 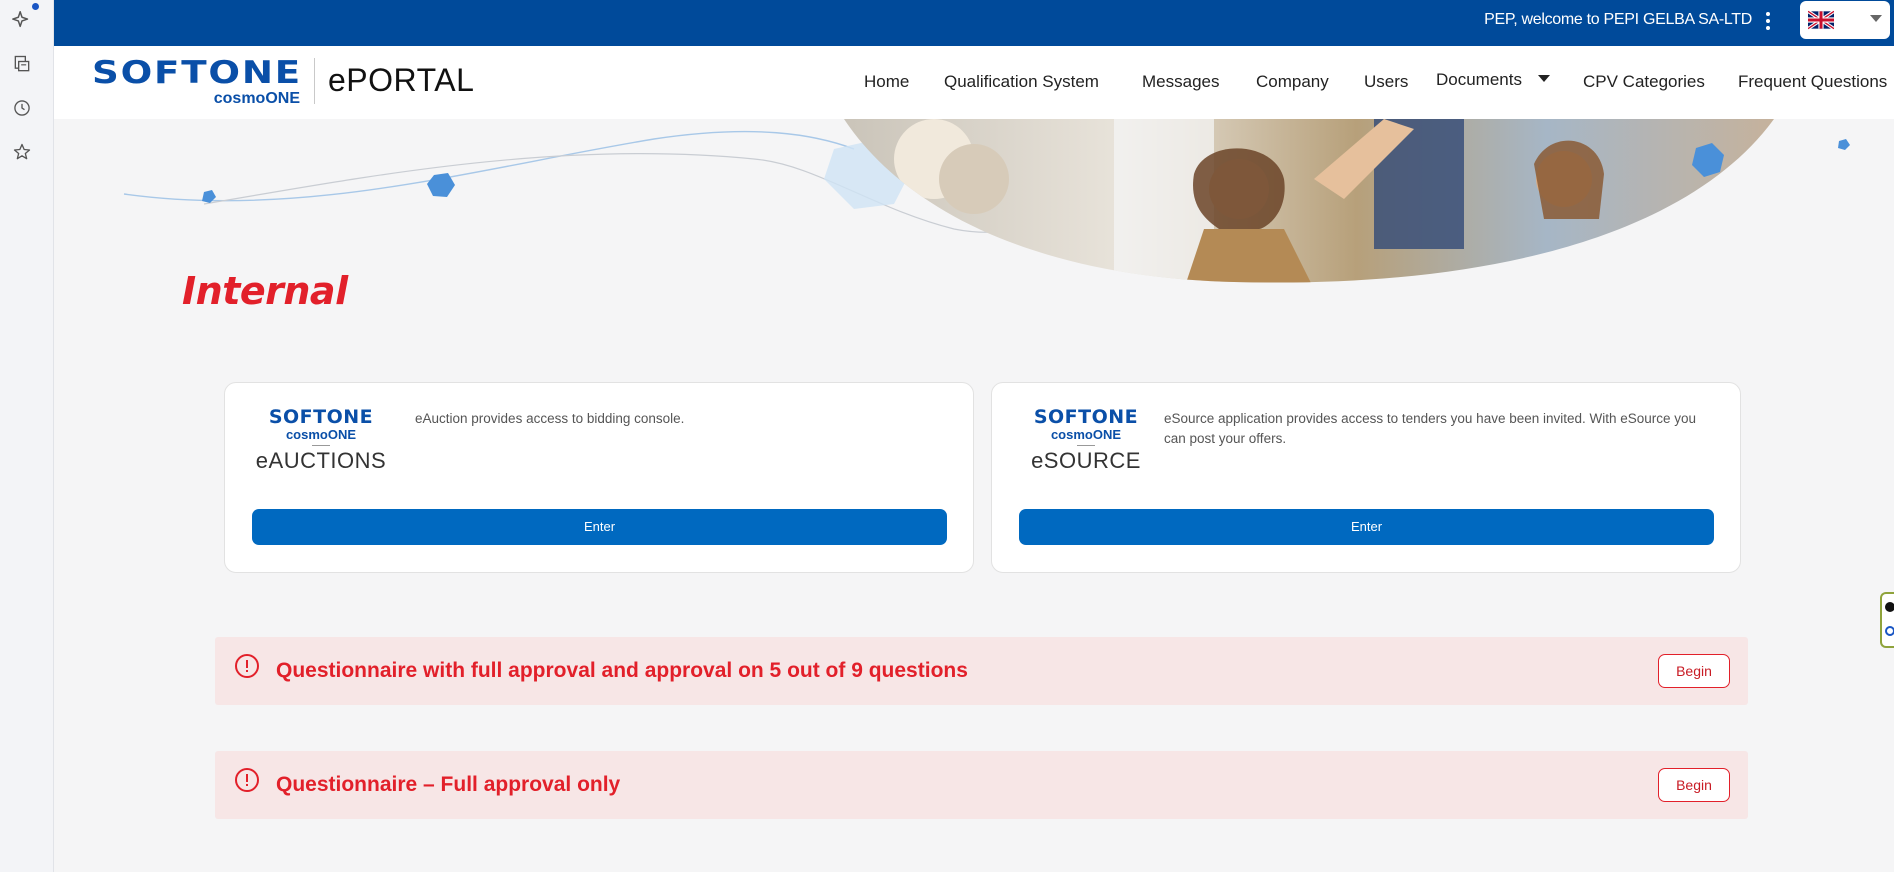 What do you see at coordinates (22, 20) in the screenshot?
I see `sparkle-icon` at bounding box center [22, 20].